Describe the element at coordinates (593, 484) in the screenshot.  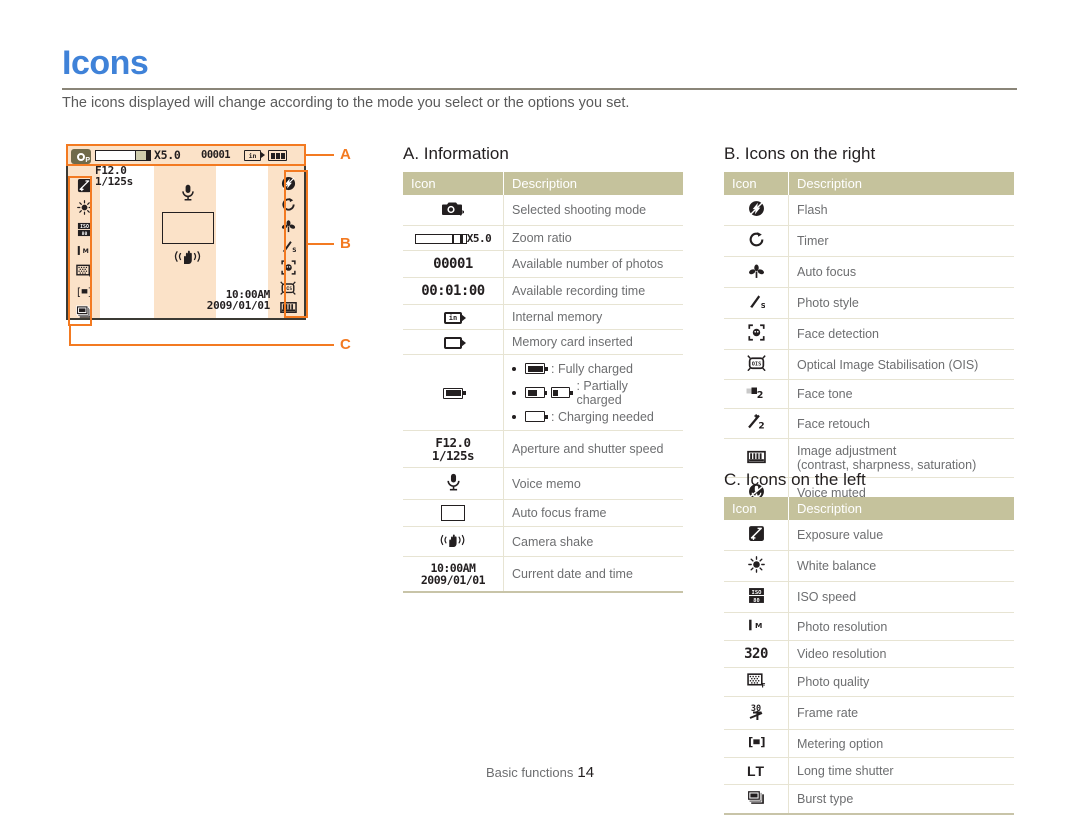
I see `row-description: Voice memo` at that location.